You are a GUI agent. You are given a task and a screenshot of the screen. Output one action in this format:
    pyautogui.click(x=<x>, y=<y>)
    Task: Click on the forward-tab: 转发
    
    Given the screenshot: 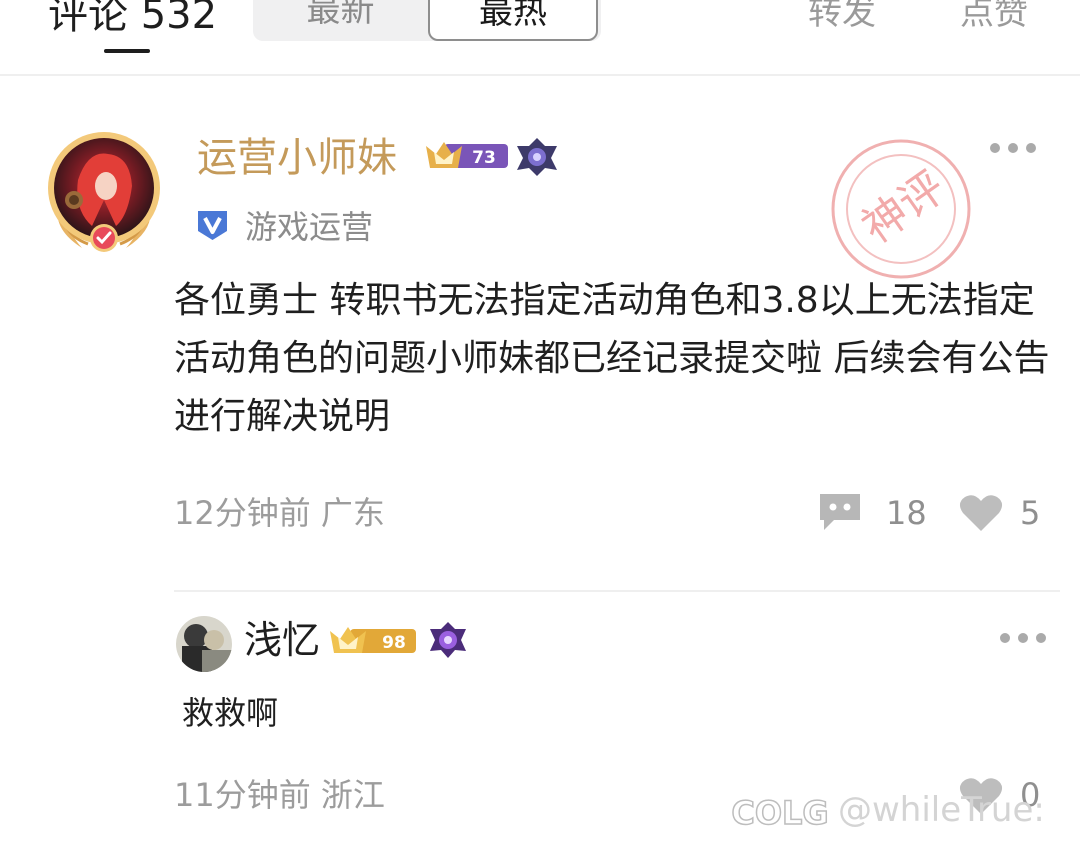 What is the action you would take?
    pyautogui.click(x=842, y=19)
    